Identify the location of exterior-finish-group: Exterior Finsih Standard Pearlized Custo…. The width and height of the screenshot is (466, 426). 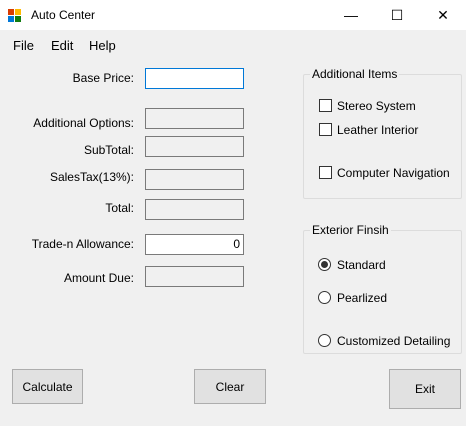
(382, 288).